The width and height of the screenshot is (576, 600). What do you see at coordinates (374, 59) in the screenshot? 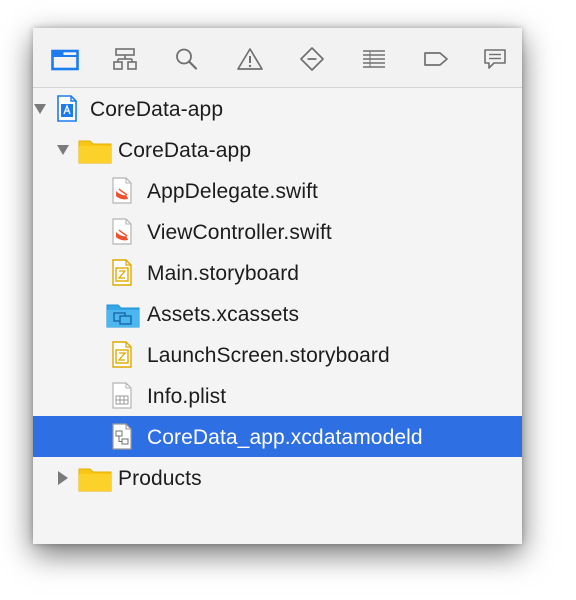
I see `debug-navigator-icon` at bounding box center [374, 59].